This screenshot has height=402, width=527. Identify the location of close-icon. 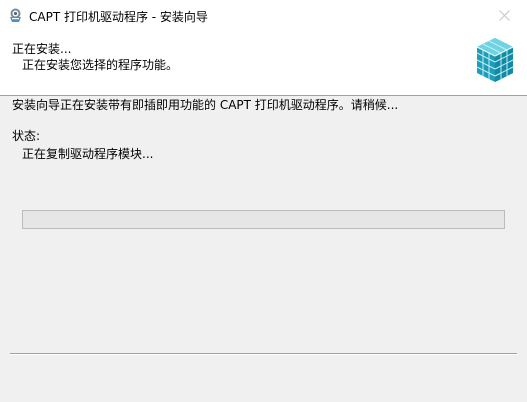
(504, 15).